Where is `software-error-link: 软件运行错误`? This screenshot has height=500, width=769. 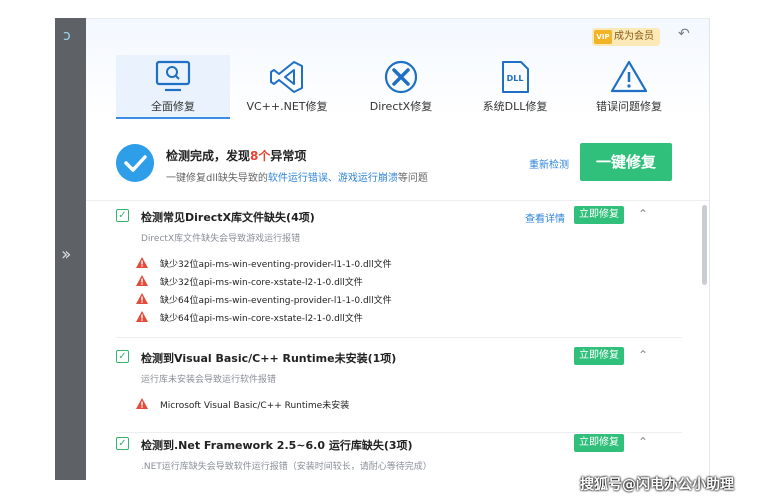
software-error-link: 软件运行错误 is located at coordinates (298, 178).